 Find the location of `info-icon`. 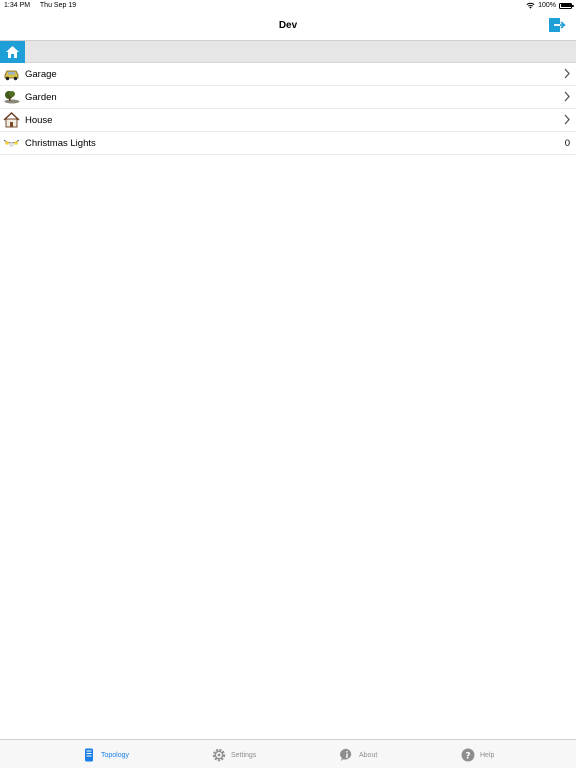

info-icon is located at coordinates (346, 754).